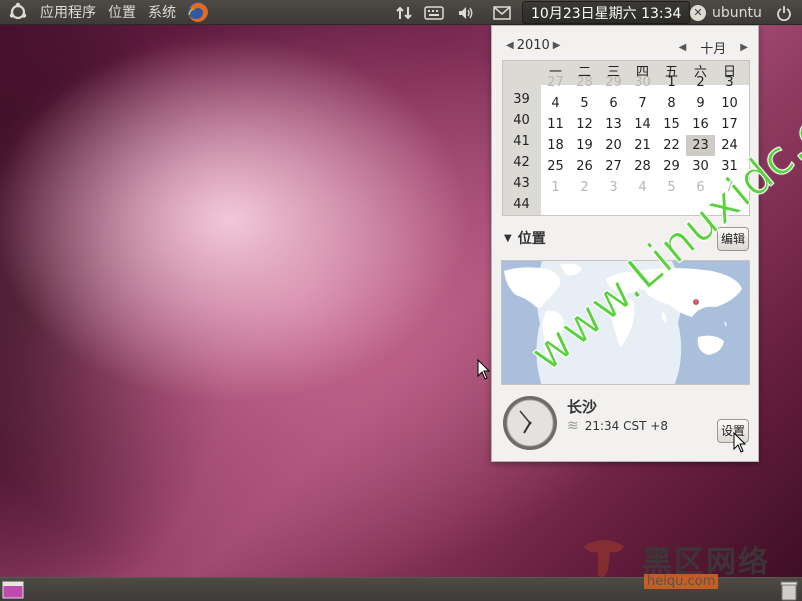  I want to click on calendar-day: 20, so click(613, 145).